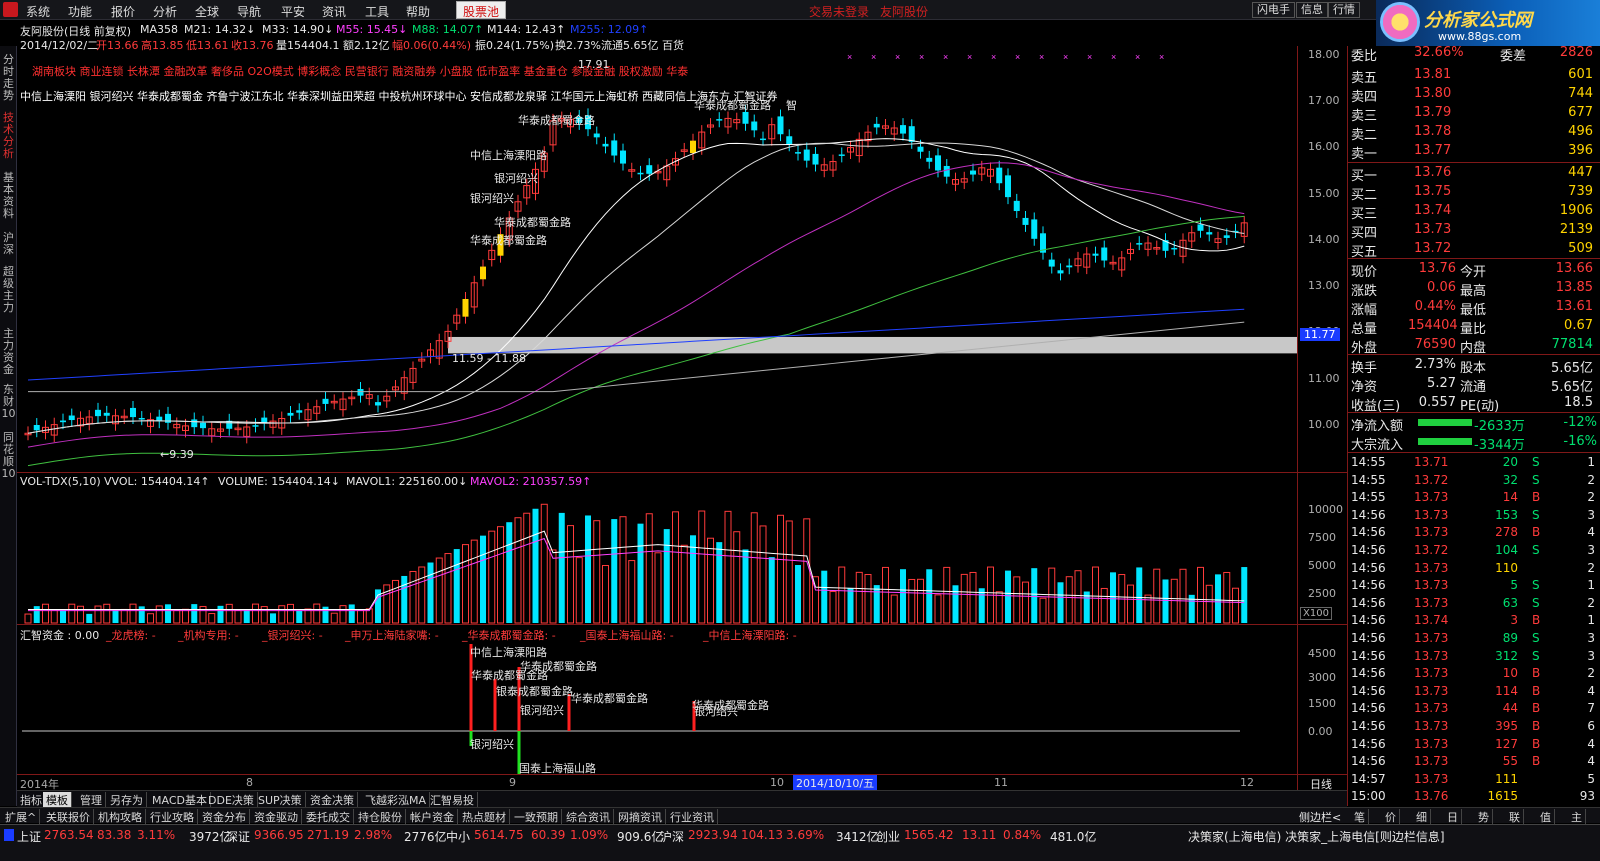  What do you see at coordinates (8, 352) in the screenshot?
I see `tab-main-funds: 主力资金` at bounding box center [8, 352].